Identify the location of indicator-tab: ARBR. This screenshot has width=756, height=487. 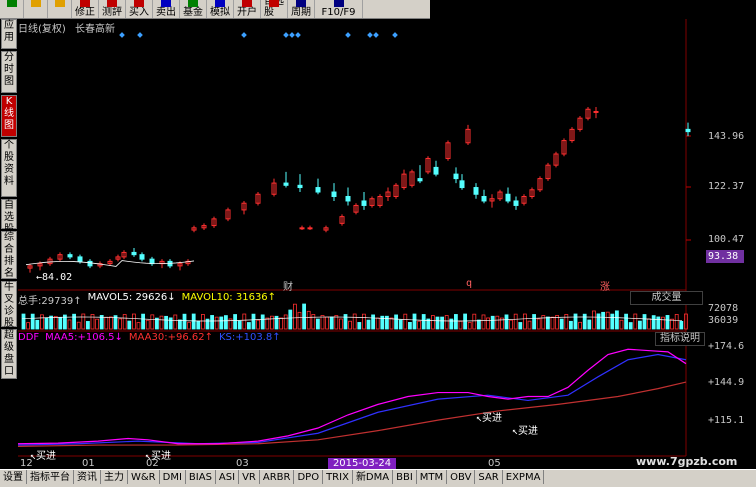
(277, 477).